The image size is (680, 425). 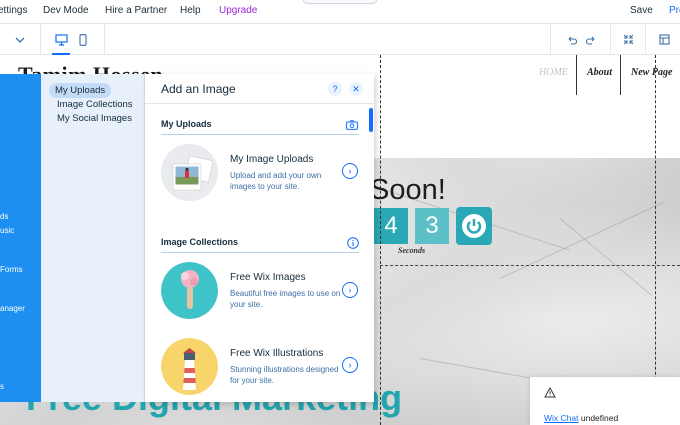 What do you see at coordinates (408, 190) in the screenshot?
I see `coming-soon-text: Soon!` at bounding box center [408, 190].